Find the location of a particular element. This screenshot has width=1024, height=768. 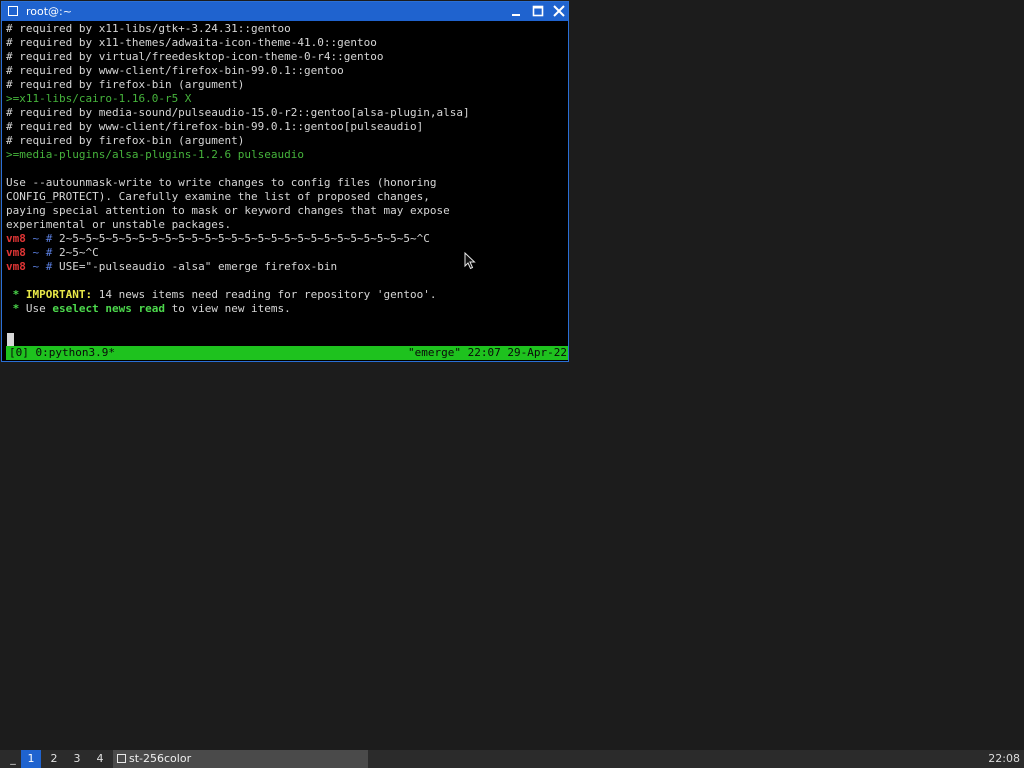

terminal-cursor is located at coordinates (10, 339).